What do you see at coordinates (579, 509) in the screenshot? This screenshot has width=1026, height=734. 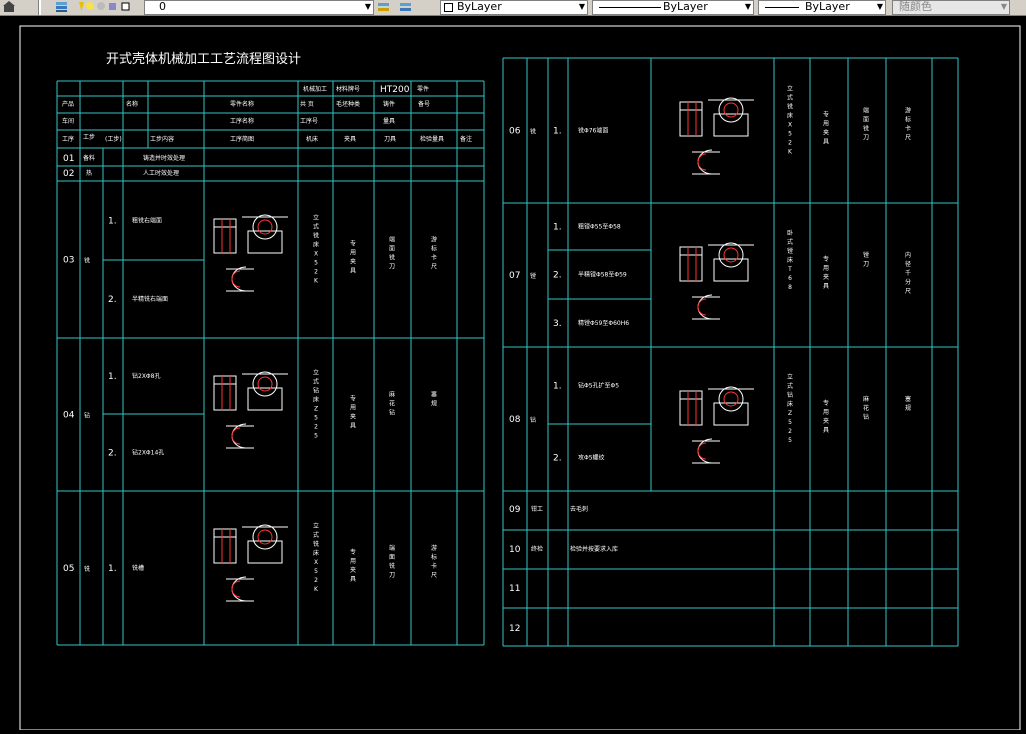 I see `step-content: 去毛刺` at bounding box center [579, 509].